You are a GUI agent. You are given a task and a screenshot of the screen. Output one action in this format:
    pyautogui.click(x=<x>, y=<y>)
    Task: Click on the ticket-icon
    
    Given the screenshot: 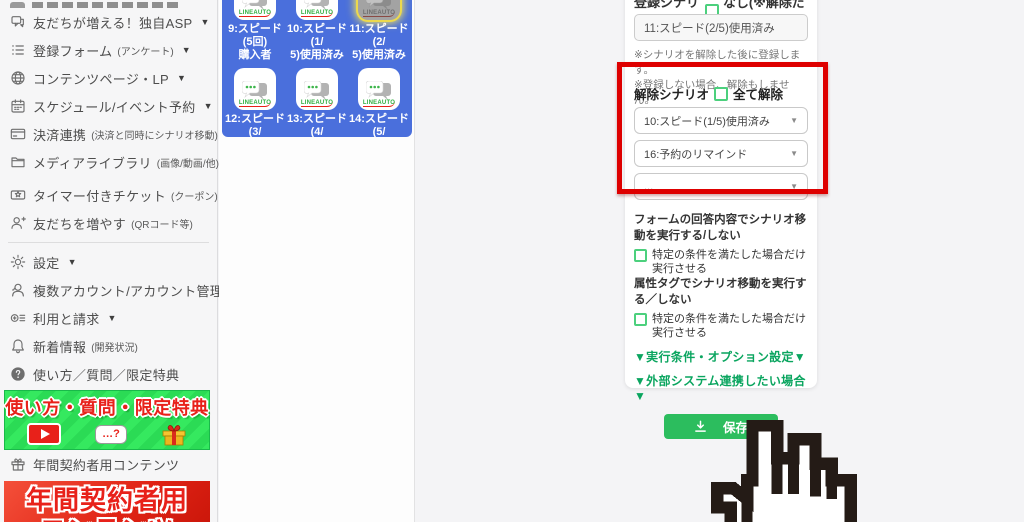 What is the action you would take?
    pyautogui.click(x=18, y=195)
    